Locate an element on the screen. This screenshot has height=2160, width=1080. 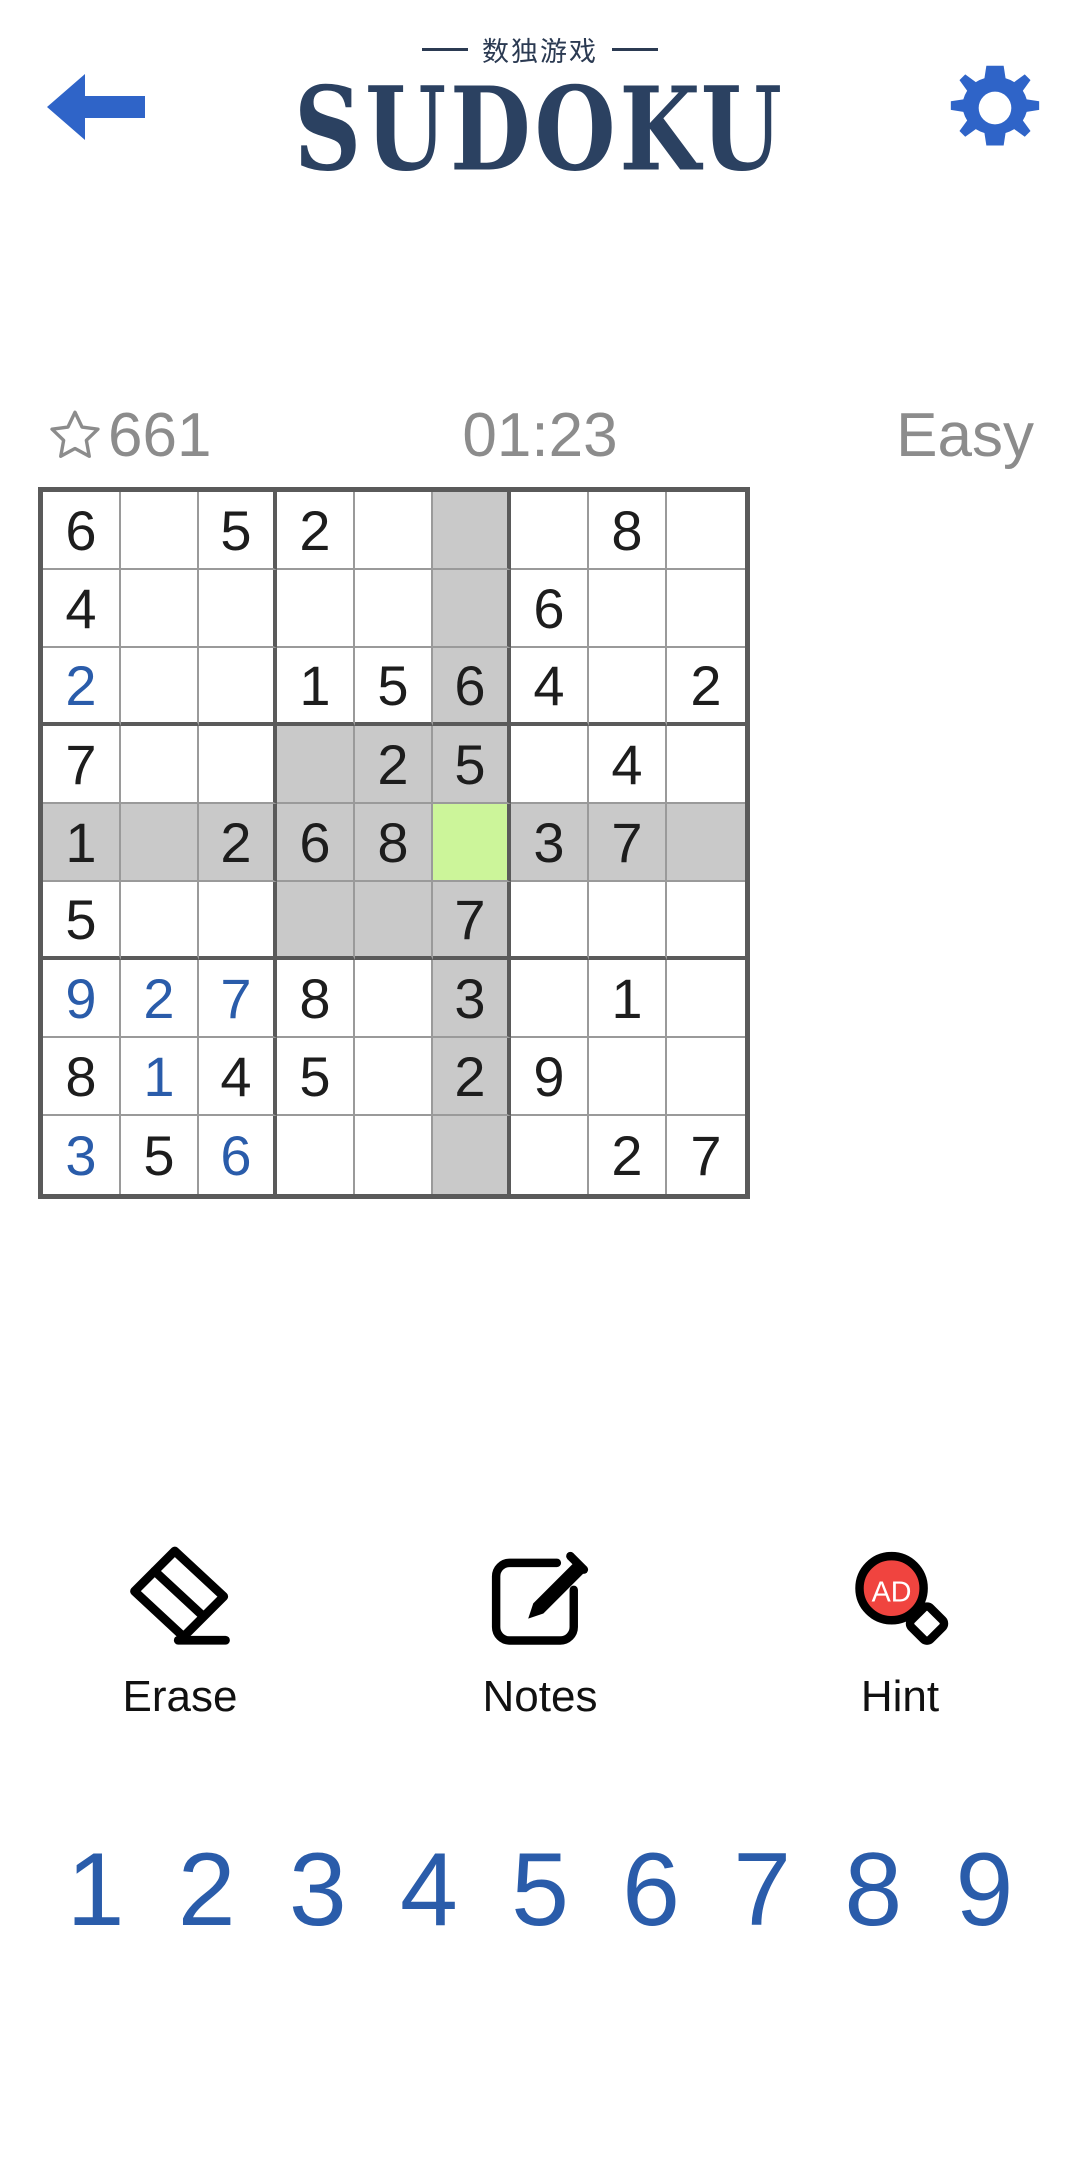
sudoku-cell-r7c1: 9 is located at coordinates (82, 999).